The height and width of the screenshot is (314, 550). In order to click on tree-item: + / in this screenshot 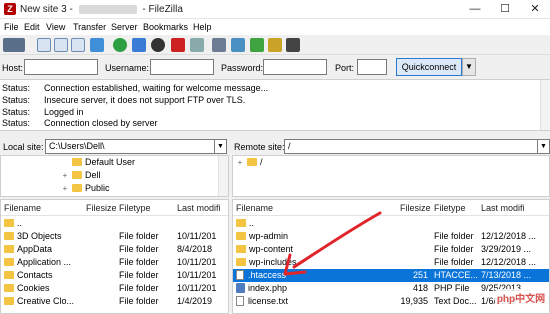, I will do `click(249, 163)`.